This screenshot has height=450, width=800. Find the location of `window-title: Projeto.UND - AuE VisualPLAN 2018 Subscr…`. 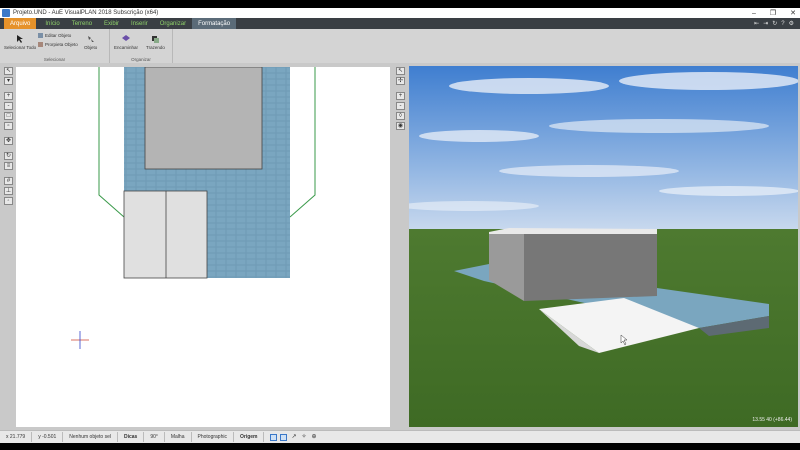

window-title: Projeto.UND - AuE VisualPLAN 2018 Subscr… is located at coordinates (86, 13).